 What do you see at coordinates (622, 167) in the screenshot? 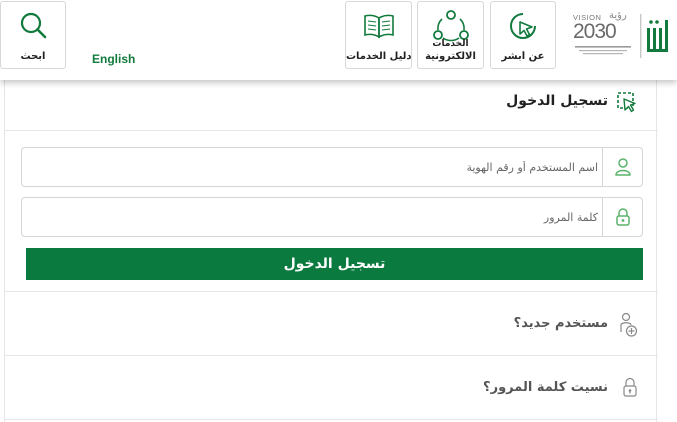
I see `user-icon` at bounding box center [622, 167].